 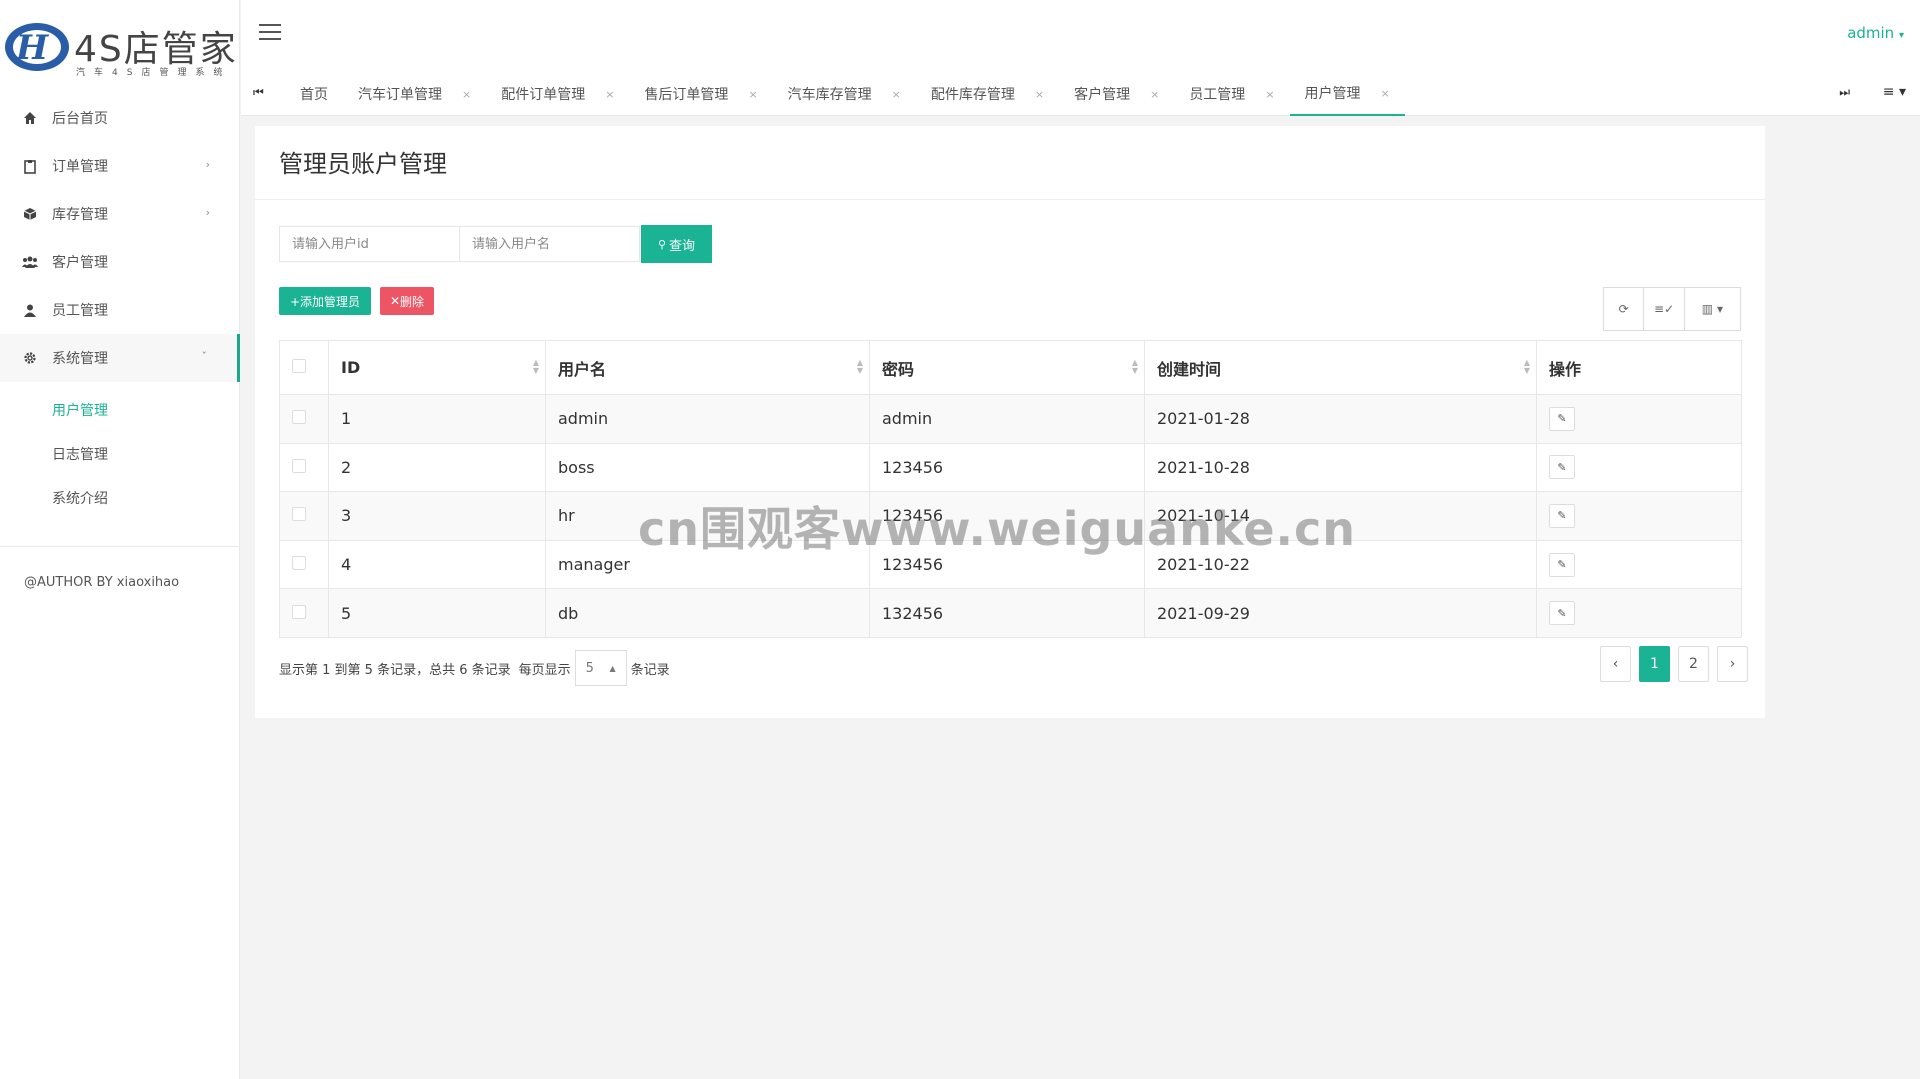 I want to click on sidebar-item-system: 系统管理 ˇ, so click(x=120, y=358).